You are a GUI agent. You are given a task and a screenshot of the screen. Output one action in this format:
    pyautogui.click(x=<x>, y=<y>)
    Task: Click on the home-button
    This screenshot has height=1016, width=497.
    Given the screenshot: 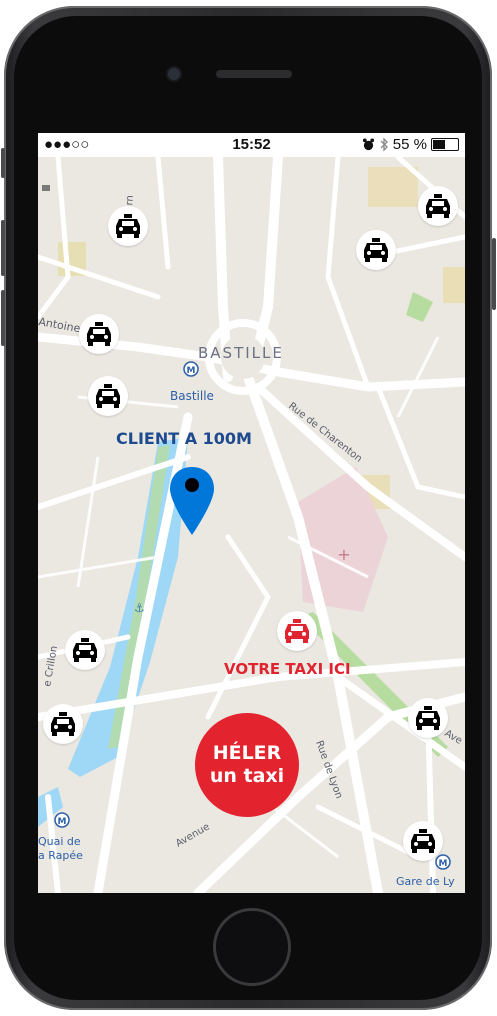 What is the action you would take?
    pyautogui.click(x=252, y=947)
    